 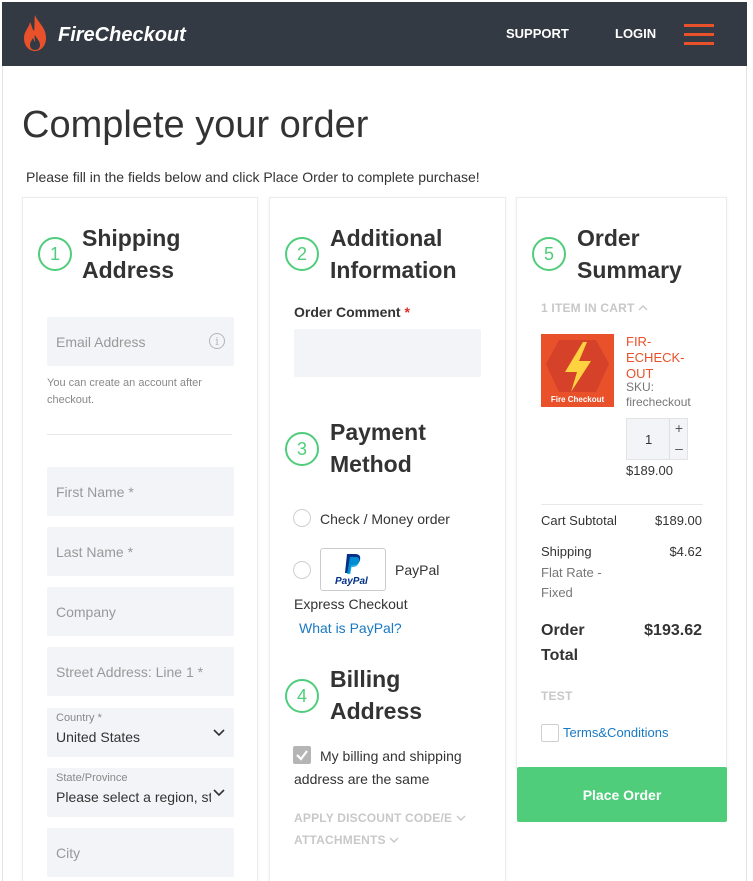 What do you see at coordinates (217, 341) in the screenshot?
I see `info-icon: i` at bounding box center [217, 341].